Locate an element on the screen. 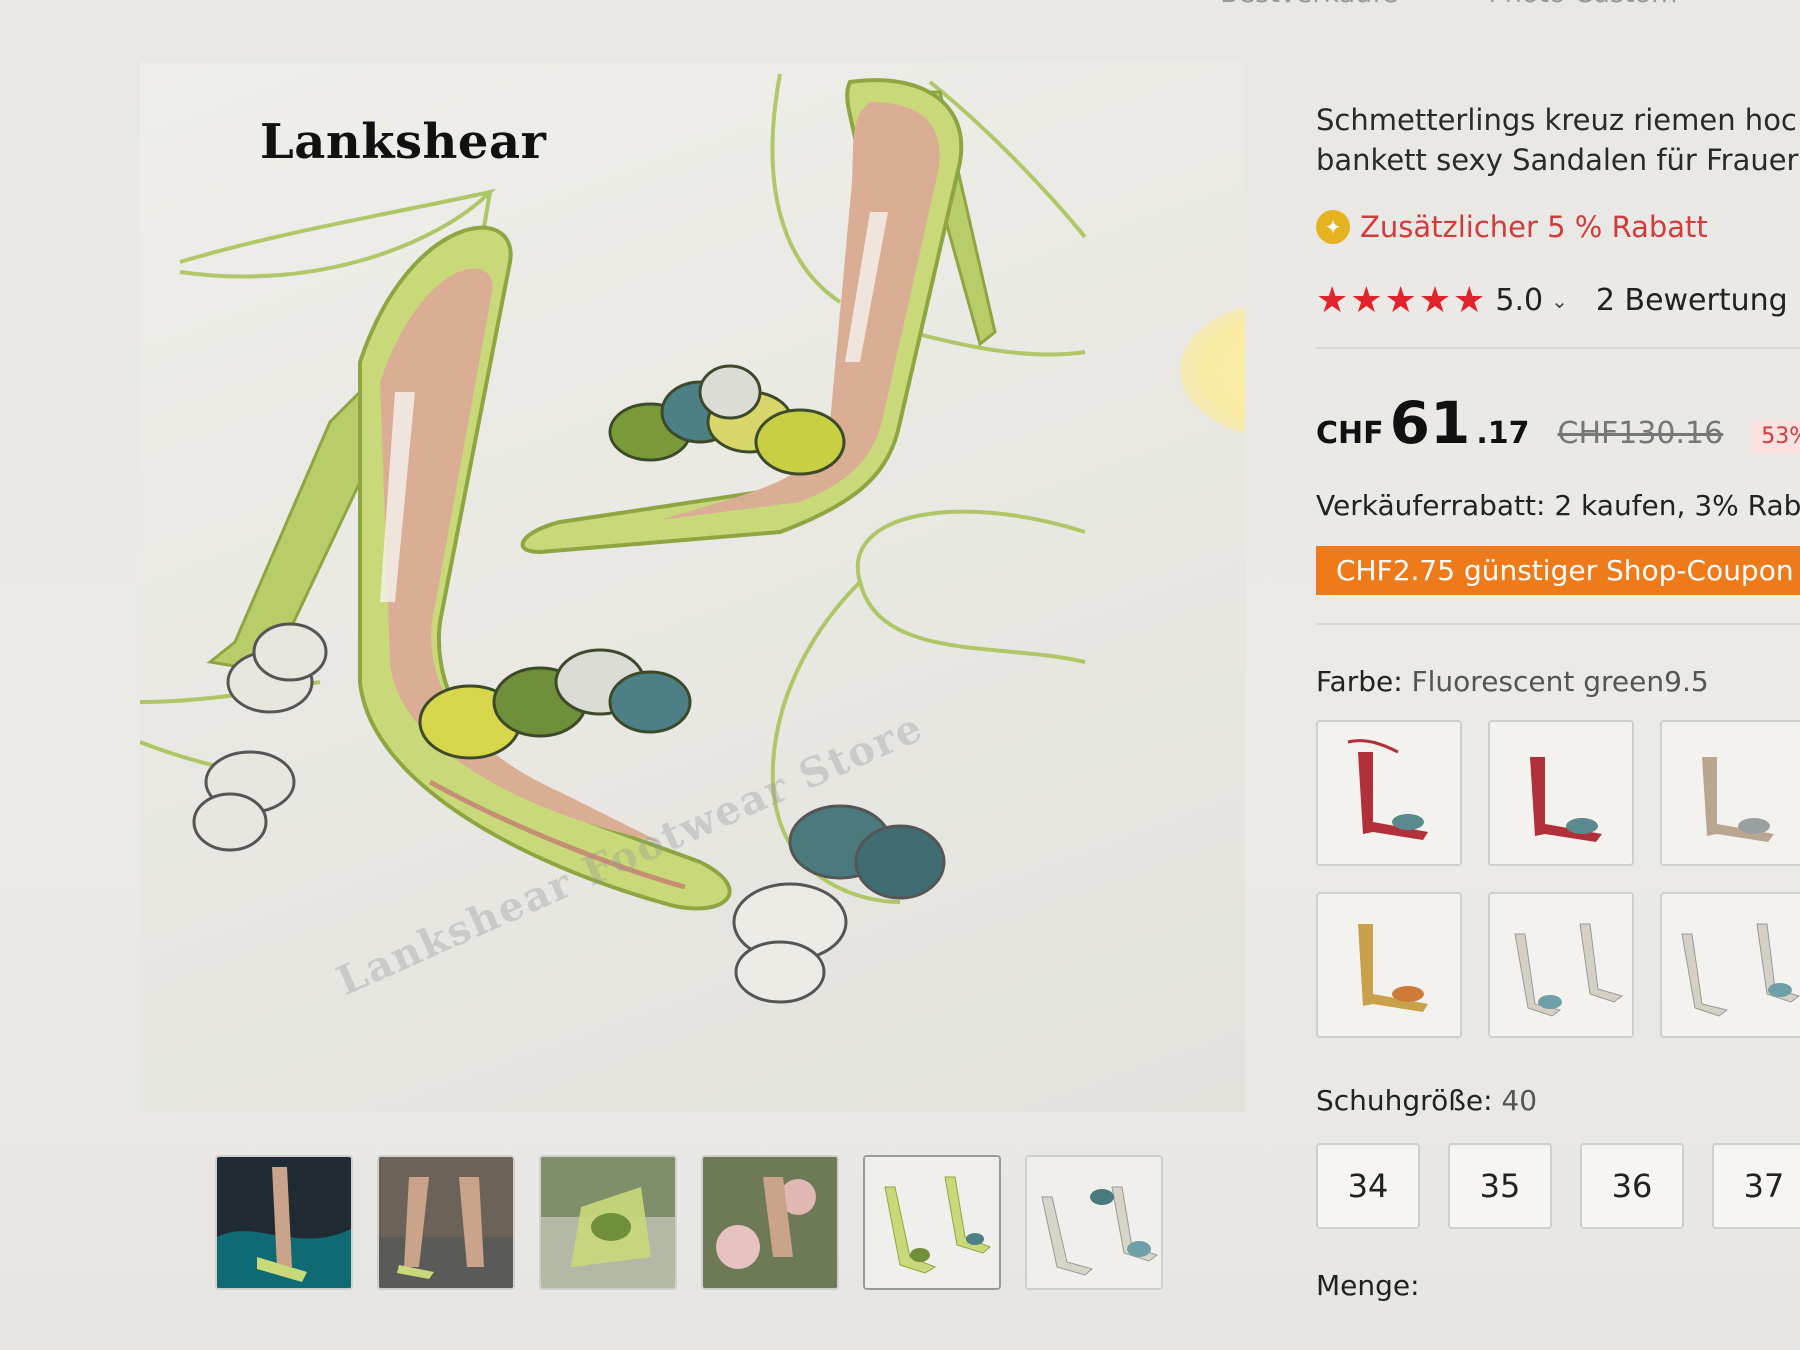 The width and height of the screenshot is (1800, 1350). photo-walking-icon is located at coordinates (446, 1222).